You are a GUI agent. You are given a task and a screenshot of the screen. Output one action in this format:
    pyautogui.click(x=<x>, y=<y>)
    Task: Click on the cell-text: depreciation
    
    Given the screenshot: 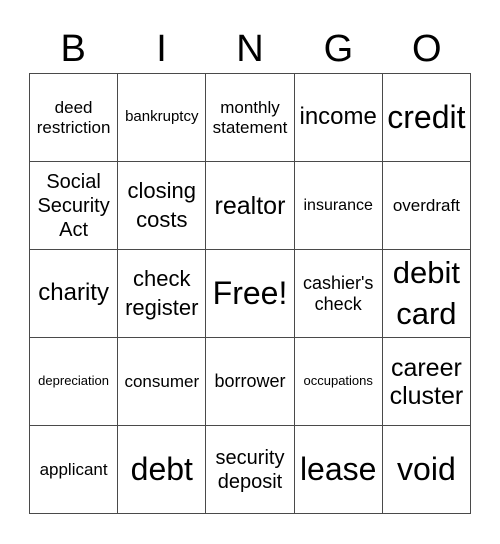 What is the action you would take?
    pyautogui.click(x=73, y=381)
    